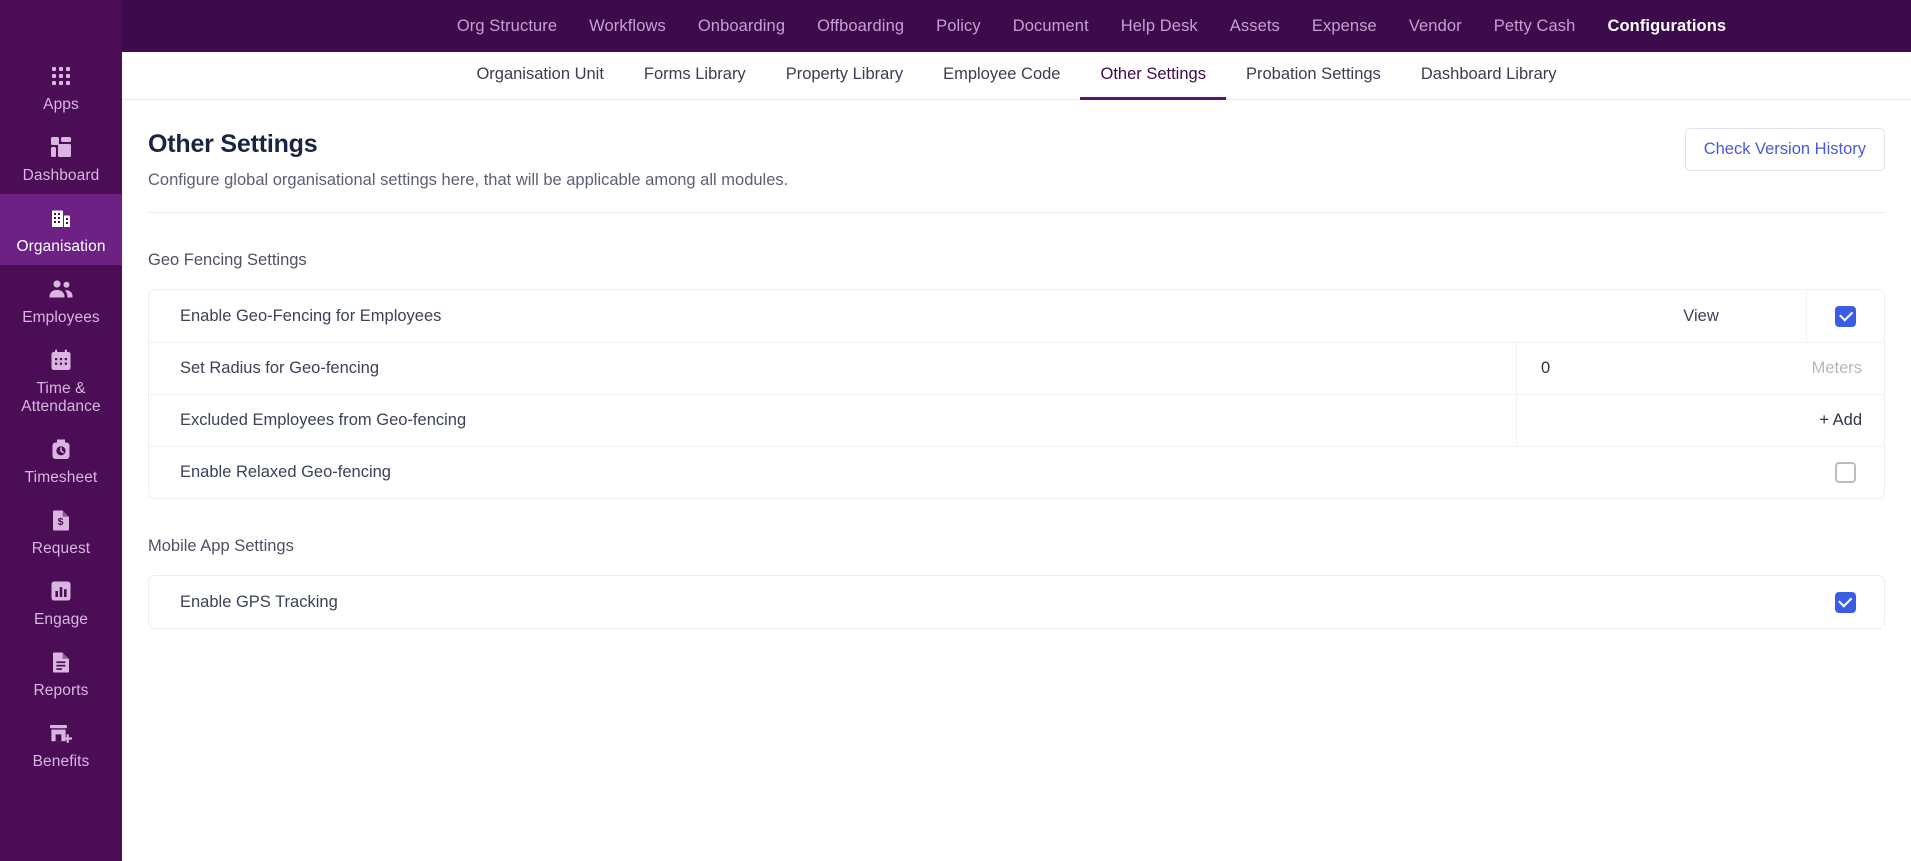  I want to click on settings-row: Enable GPS Tracking, so click(1016, 602).